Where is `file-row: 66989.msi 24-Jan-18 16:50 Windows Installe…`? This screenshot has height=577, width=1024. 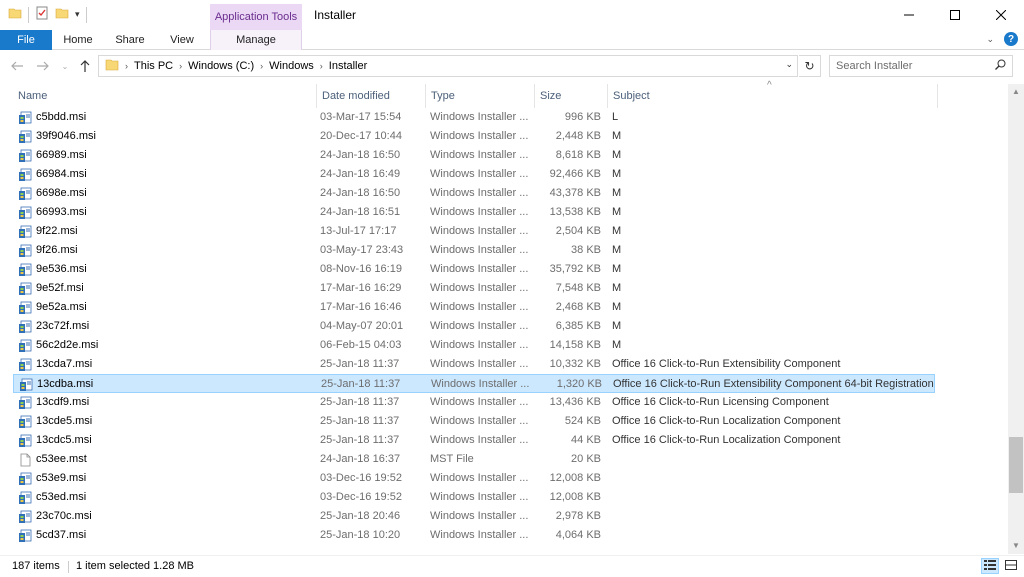 file-row: 66989.msi 24-Jan-18 16:50 Windows Installe… is located at coordinates (474, 155).